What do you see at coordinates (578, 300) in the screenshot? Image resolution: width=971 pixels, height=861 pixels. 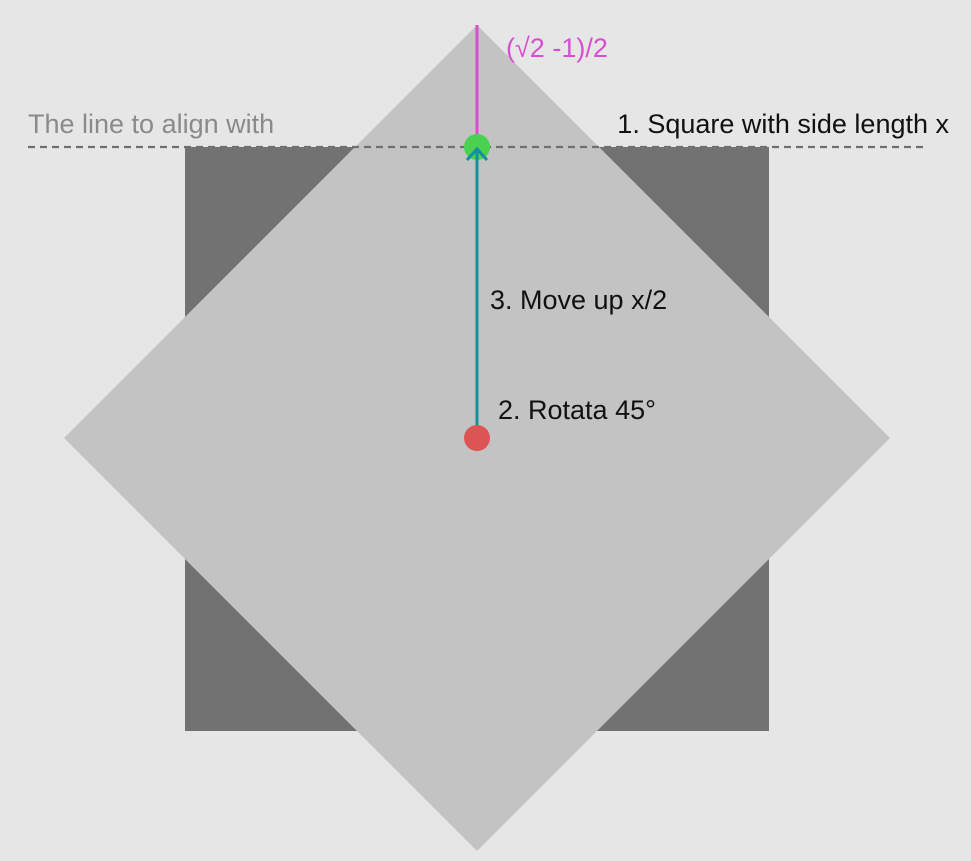 I see `move-up-label: 3. Move up x/2` at bounding box center [578, 300].